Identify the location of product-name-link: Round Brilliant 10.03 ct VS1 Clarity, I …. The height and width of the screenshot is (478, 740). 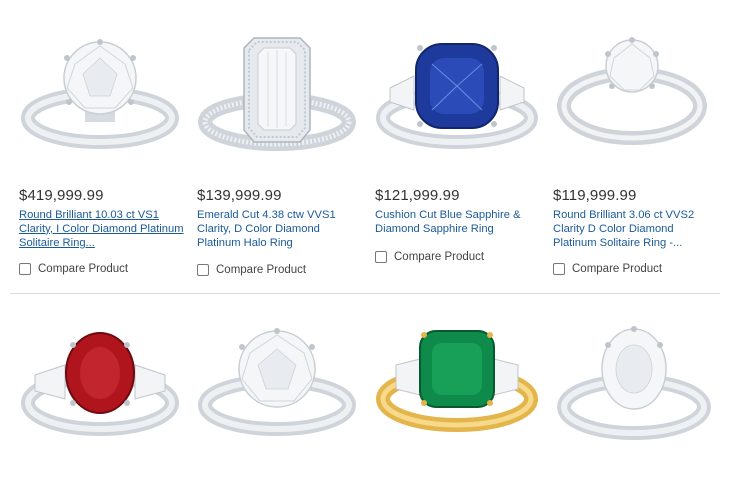
(101, 229).